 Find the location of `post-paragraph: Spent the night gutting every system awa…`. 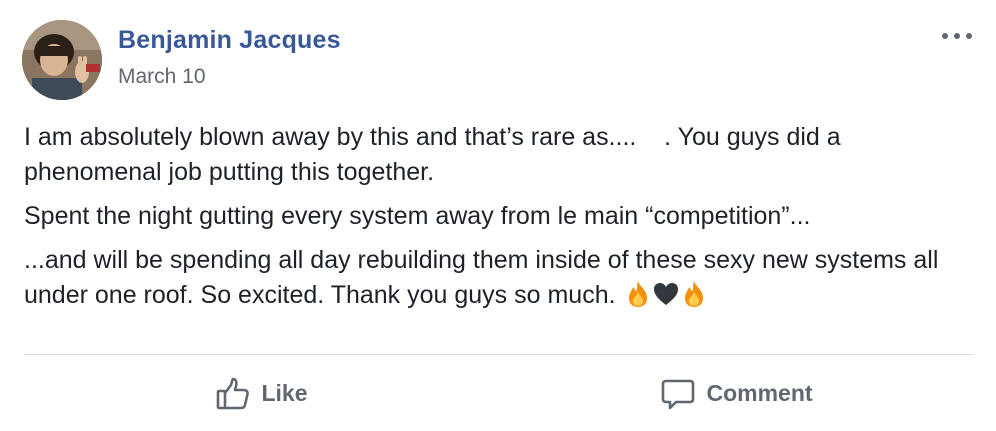

post-paragraph: Spent the night gutting every system awa… is located at coordinates (499, 216).